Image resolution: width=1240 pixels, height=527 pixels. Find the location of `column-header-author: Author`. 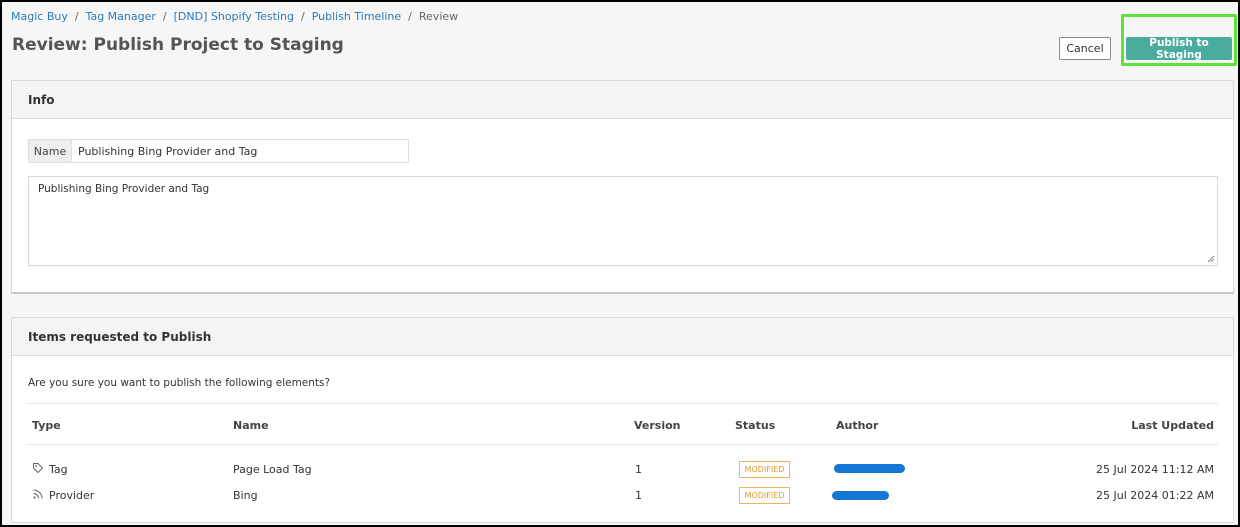

column-header-author: Author is located at coordinates (857, 425).